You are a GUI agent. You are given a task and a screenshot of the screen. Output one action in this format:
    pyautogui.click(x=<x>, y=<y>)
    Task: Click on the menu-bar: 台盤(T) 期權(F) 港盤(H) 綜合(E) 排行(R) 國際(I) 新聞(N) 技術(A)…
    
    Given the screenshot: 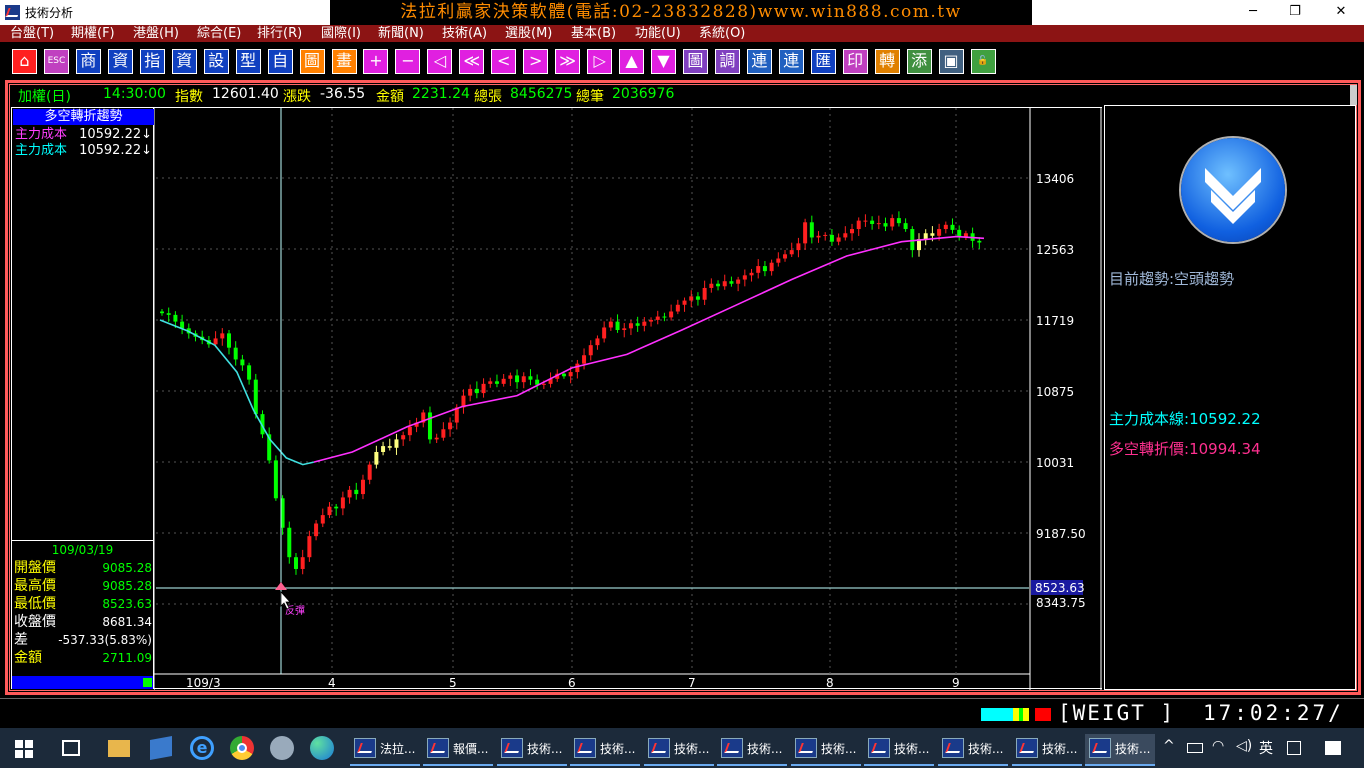 What is the action you would take?
    pyautogui.click(x=682, y=33)
    